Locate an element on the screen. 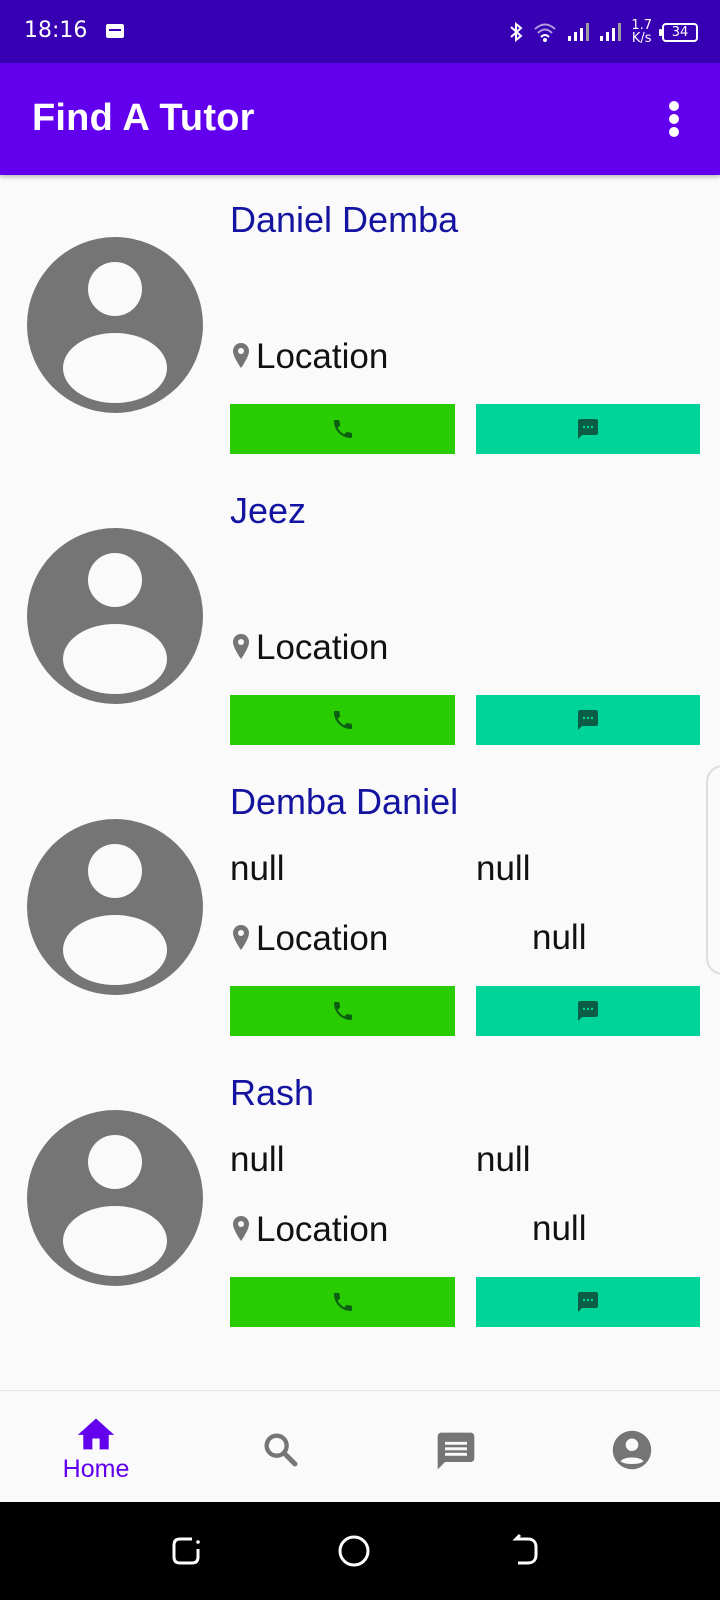  wifi-icon is located at coordinates (545, 32).